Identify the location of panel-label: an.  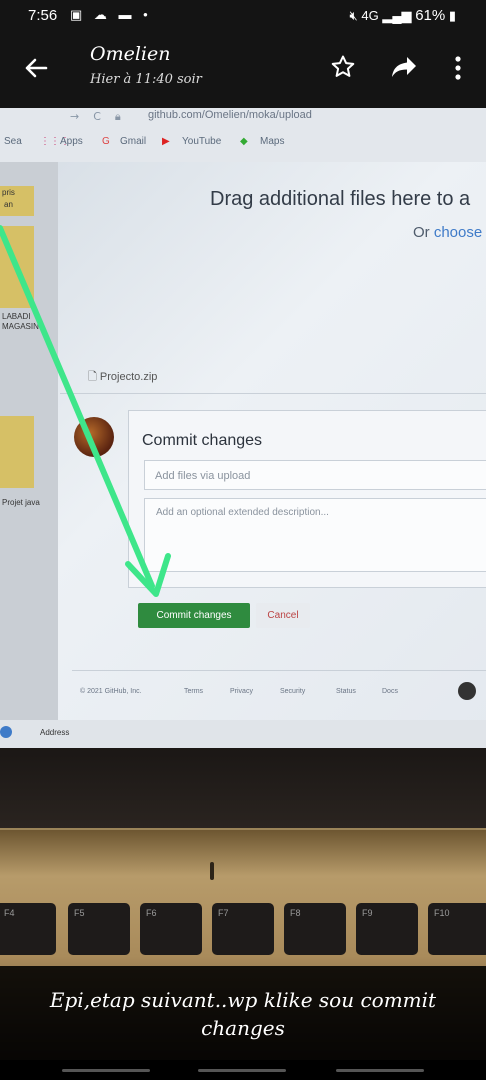
(8, 204).